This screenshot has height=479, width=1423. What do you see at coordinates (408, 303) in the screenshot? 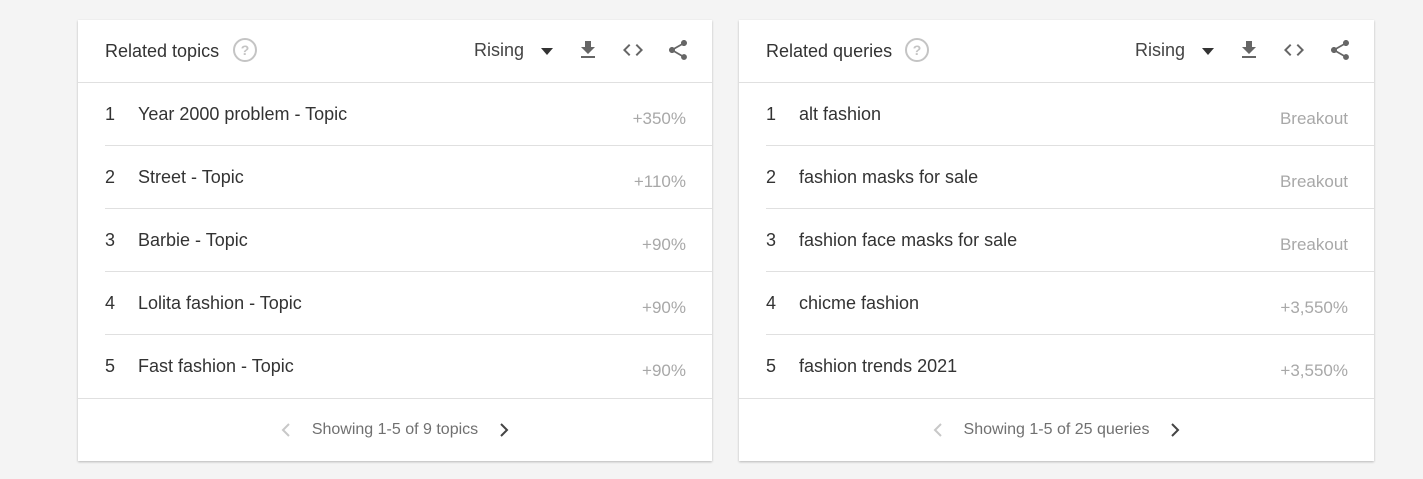
I see `list-item: 4 Lolita fashion - Topic +90%` at bounding box center [408, 303].